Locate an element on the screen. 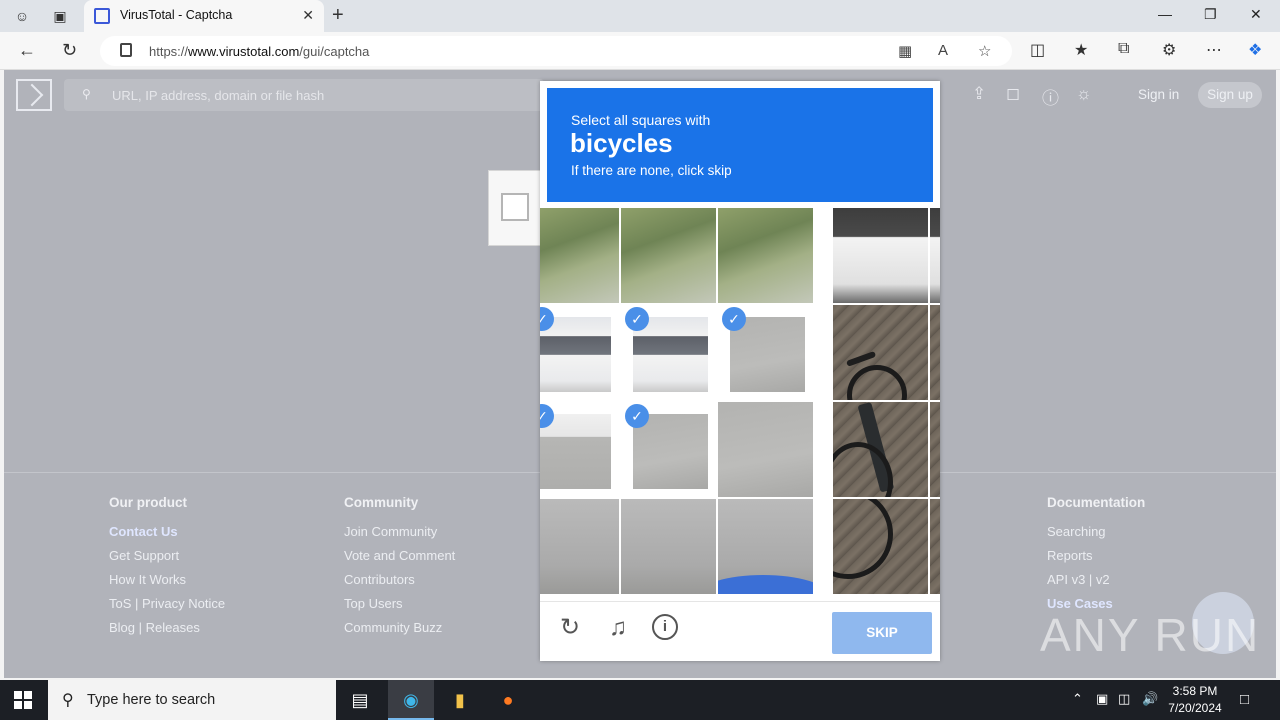 The image size is (1280, 720). maximize-icon: ❐ is located at coordinates (1210, 14).